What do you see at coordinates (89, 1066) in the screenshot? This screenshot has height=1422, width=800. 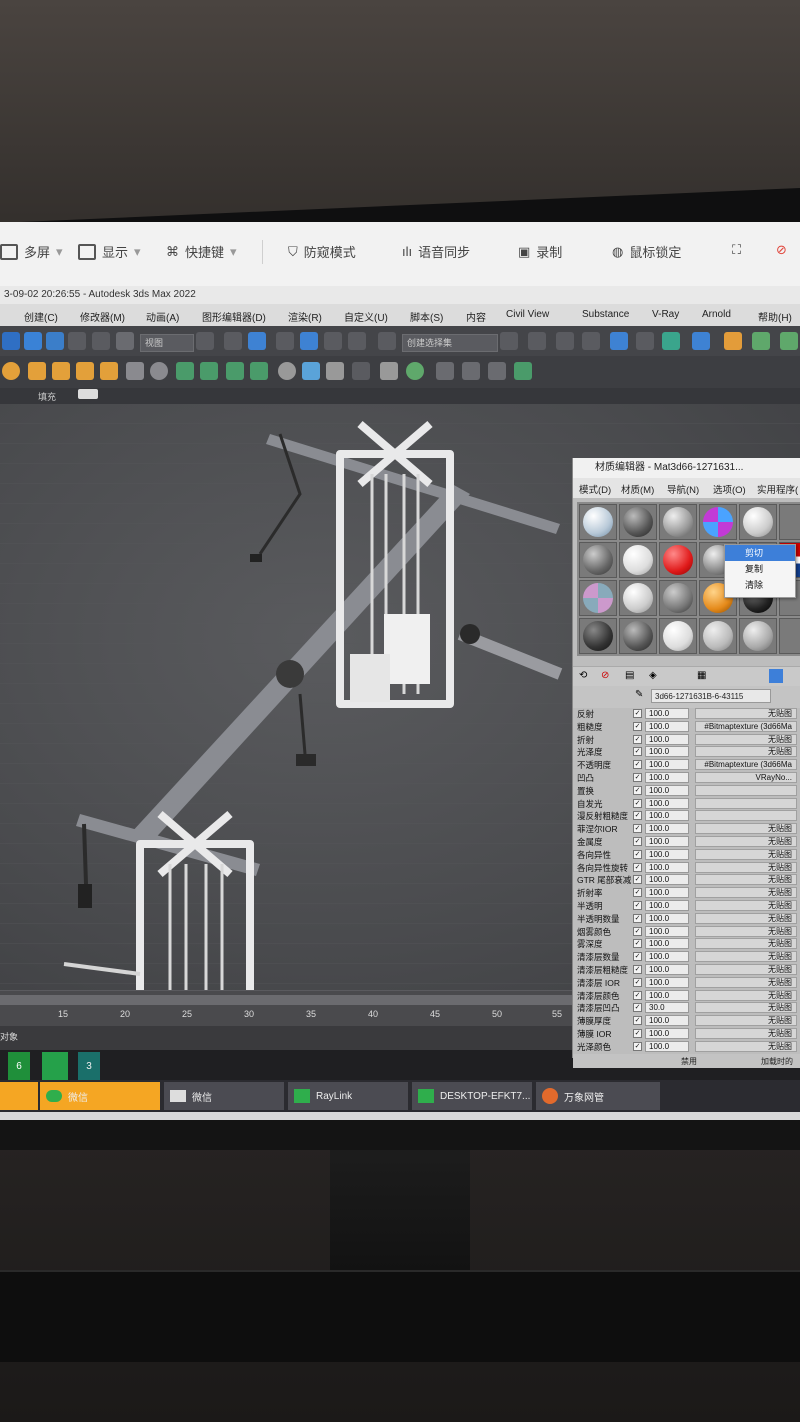 I see `taskbar-badge-3: 3` at bounding box center [89, 1066].